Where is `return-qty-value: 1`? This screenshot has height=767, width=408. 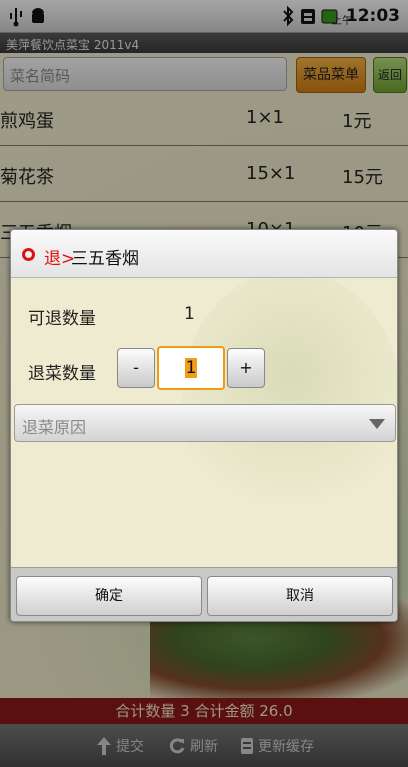 return-qty-value: 1 is located at coordinates (191, 368).